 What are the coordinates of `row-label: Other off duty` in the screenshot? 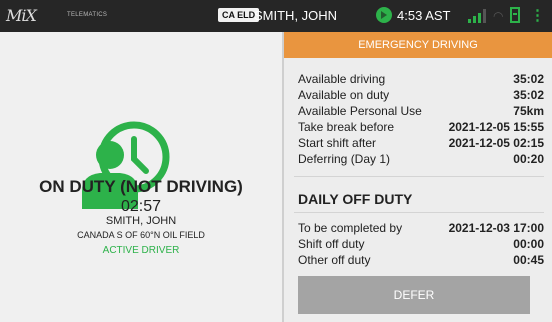 It's located at (334, 260).